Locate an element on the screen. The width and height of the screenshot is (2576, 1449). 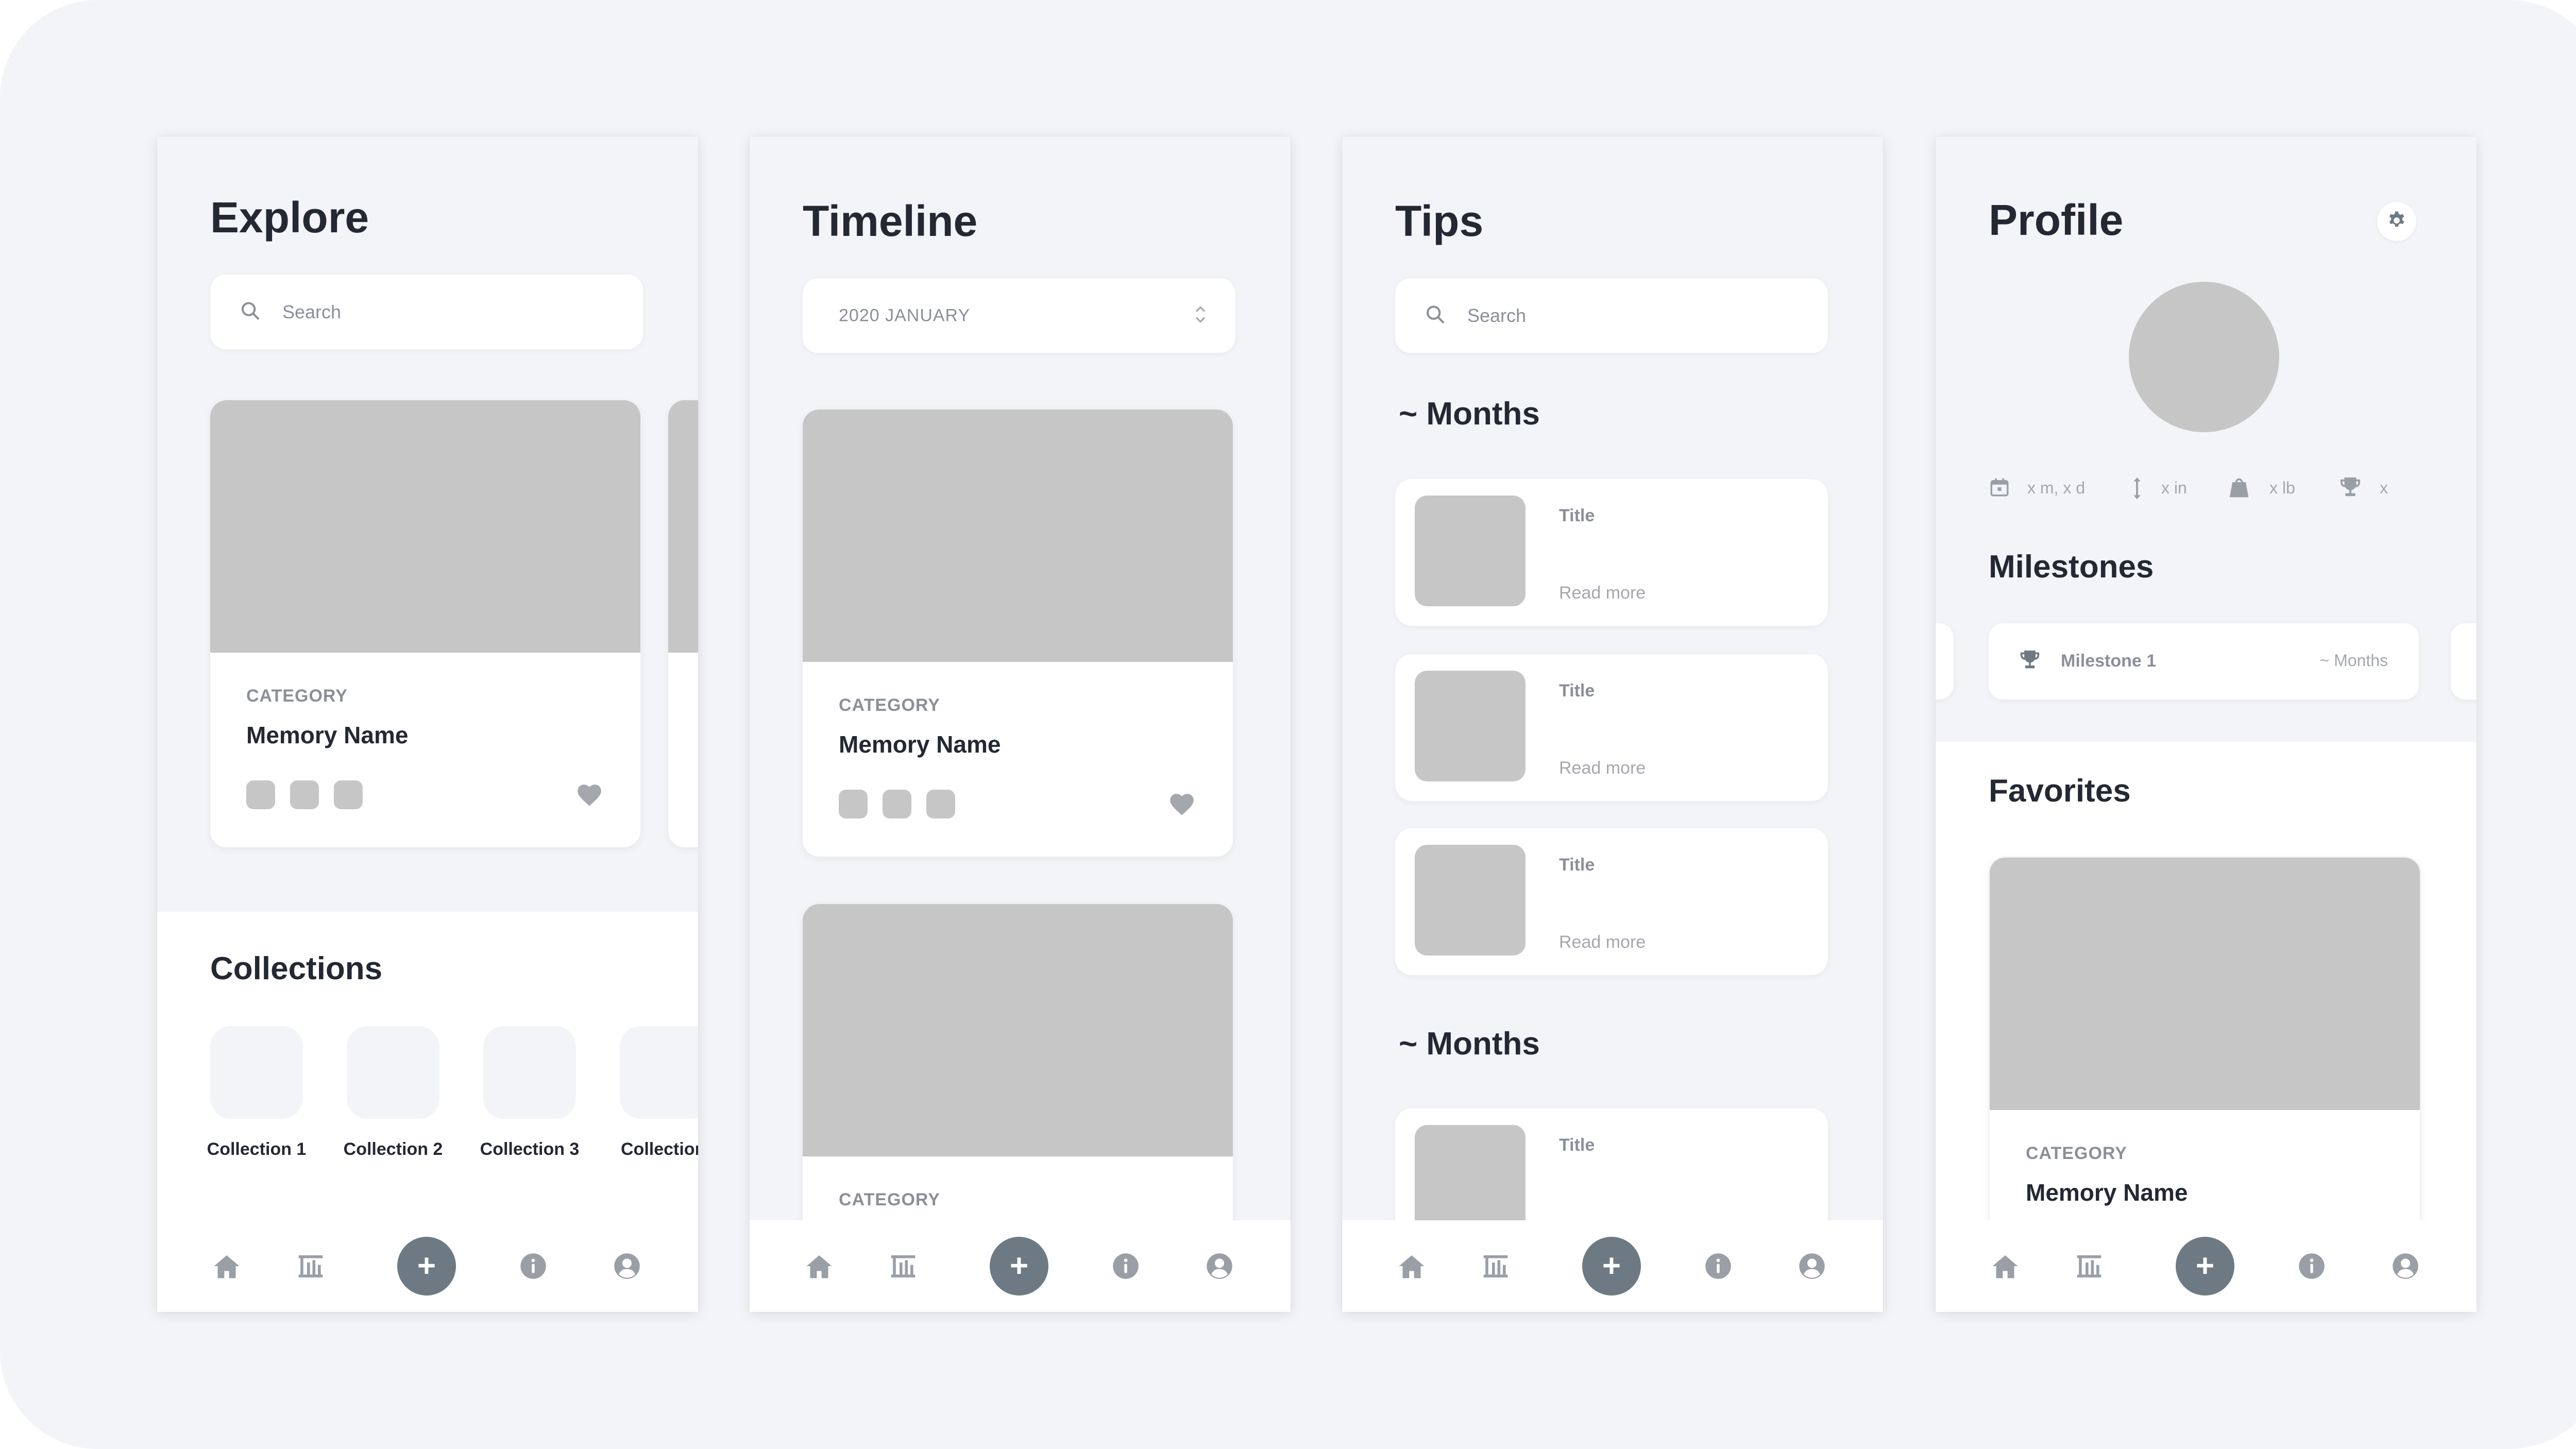
collection-label: Collection 1 is located at coordinates (257, 1149).